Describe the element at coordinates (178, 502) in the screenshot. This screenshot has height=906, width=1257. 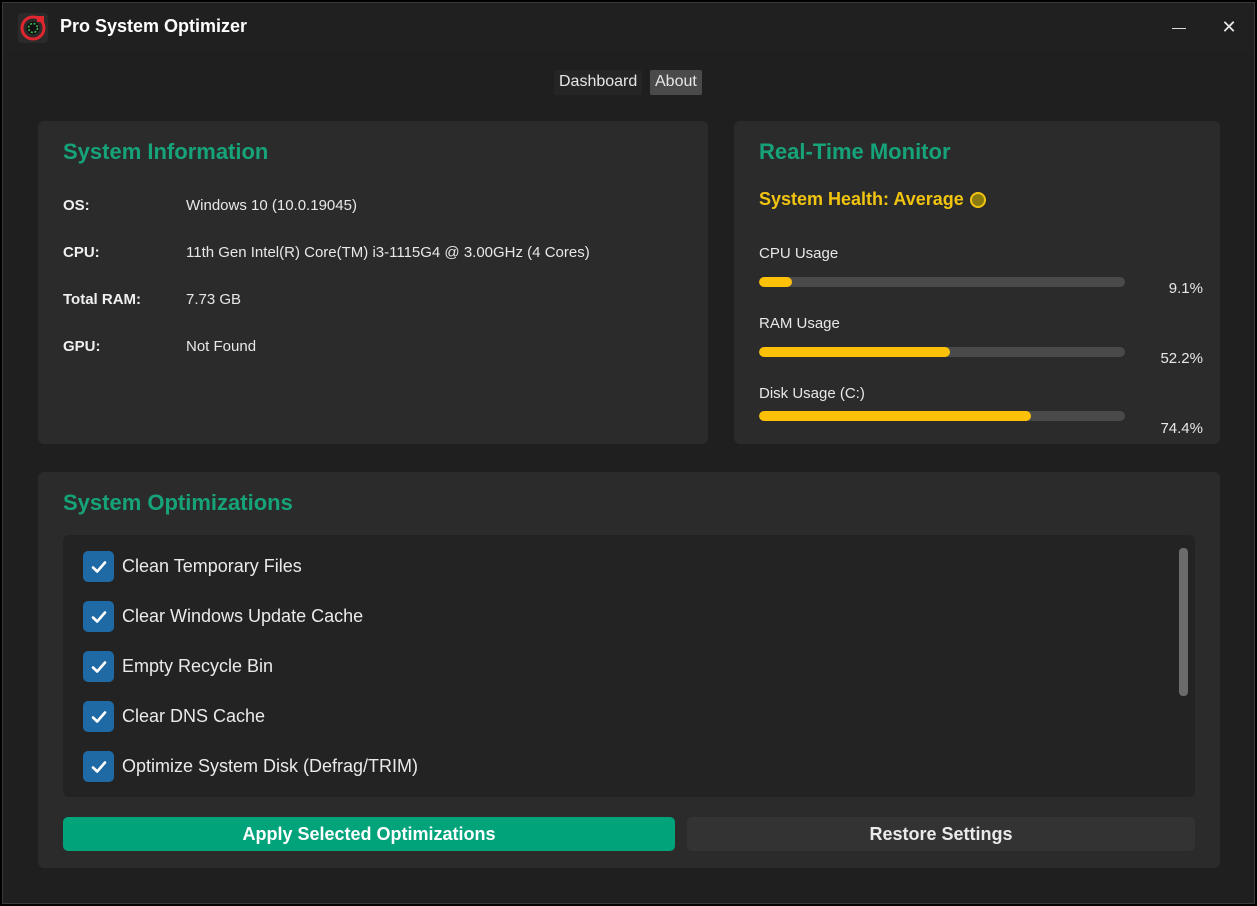
I see `system-optimizations-title: System Optimizations` at that location.